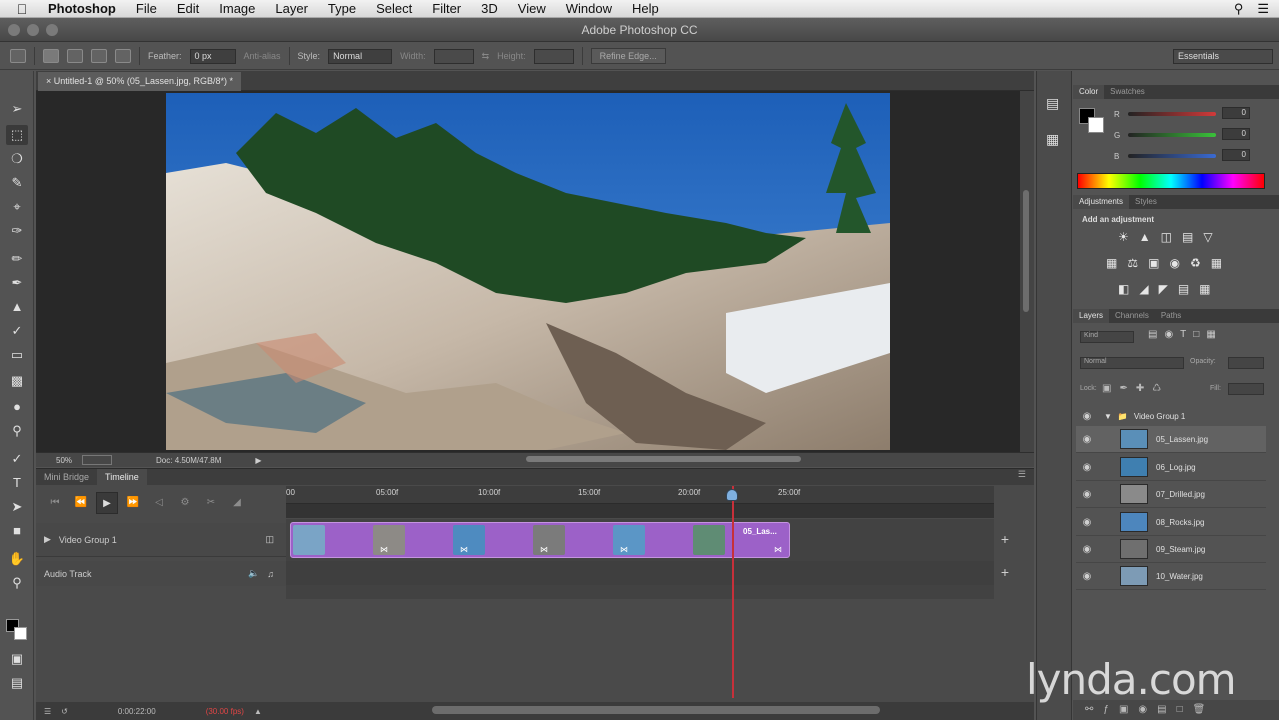  What do you see at coordinates (51, 56) in the screenshot?
I see `new-selection-icon` at bounding box center [51, 56].